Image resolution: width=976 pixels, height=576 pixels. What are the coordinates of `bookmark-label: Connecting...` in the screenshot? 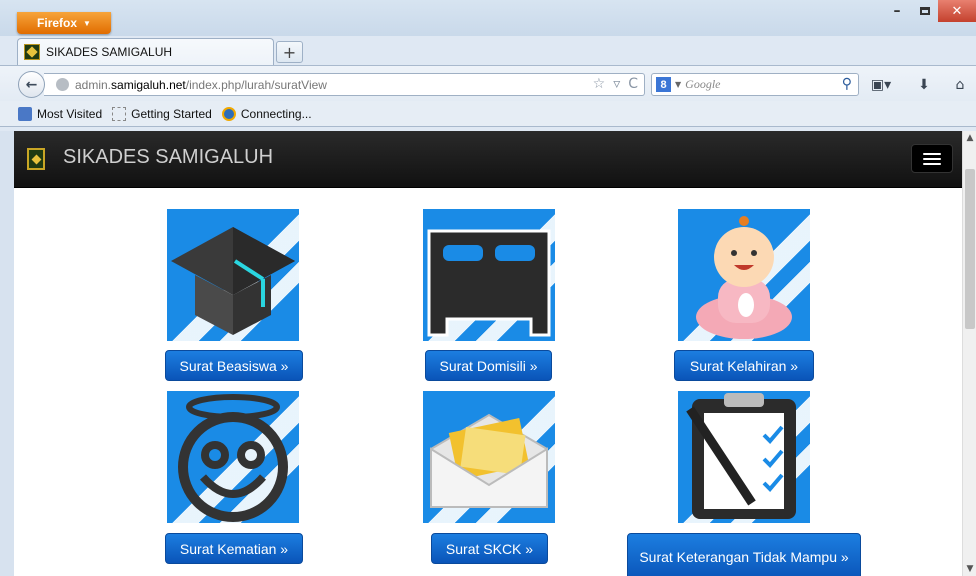 It's located at (276, 113).